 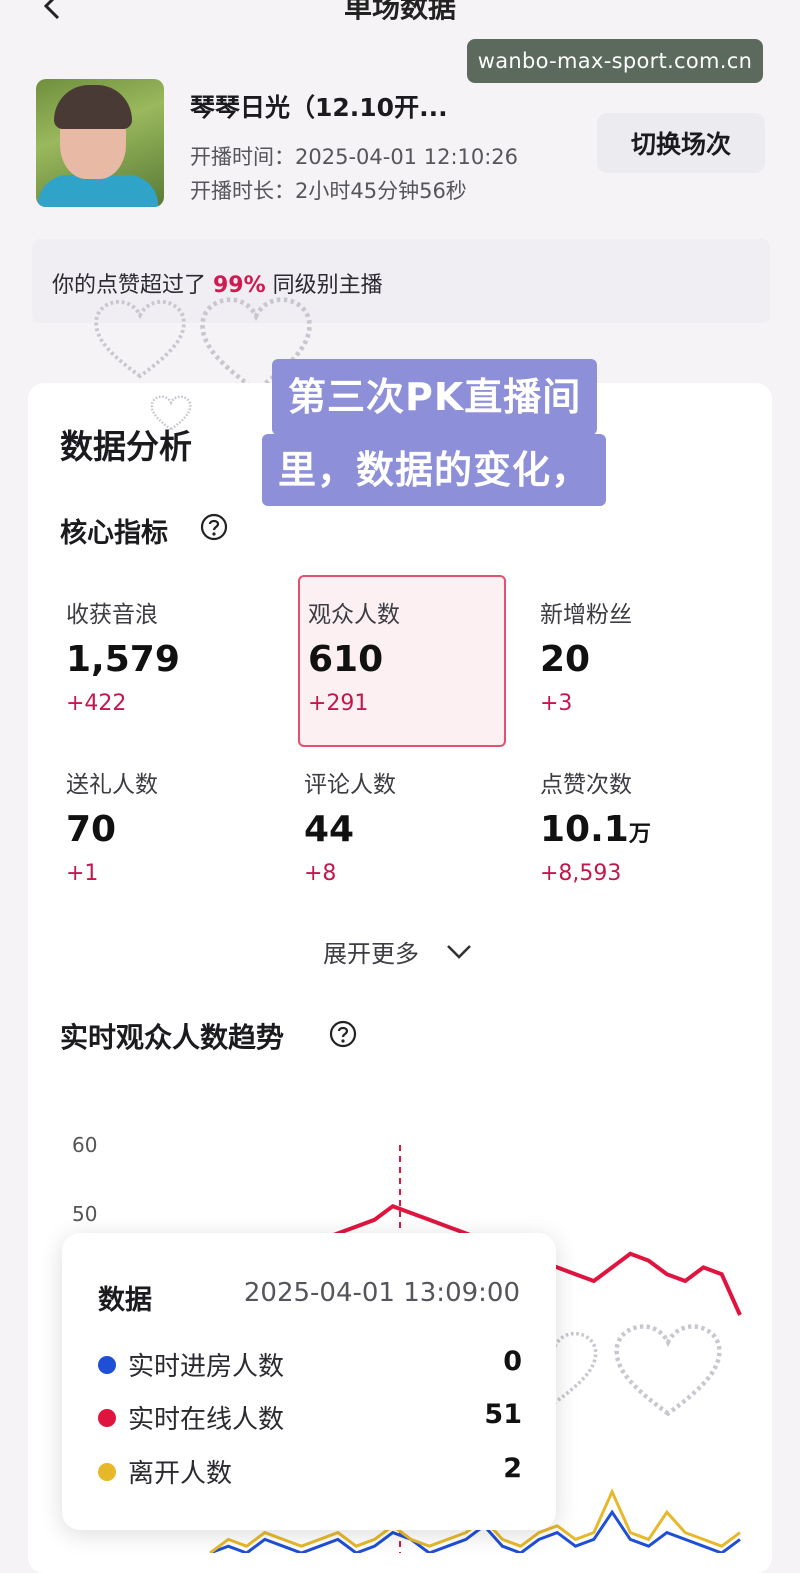 What do you see at coordinates (126, 446) in the screenshot?
I see `analysis-title: 数据分析` at bounding box center [126, 446].